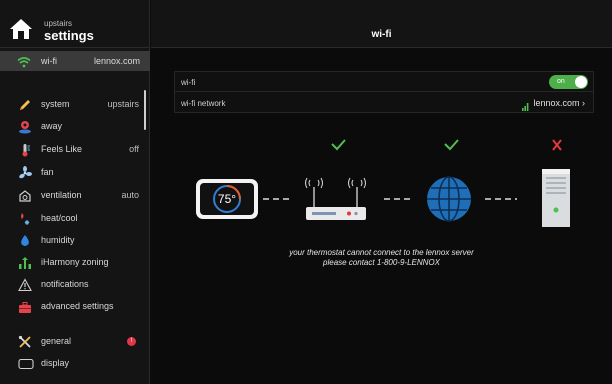  I want to click on sidebar-item-away: away, so click(71, 126).